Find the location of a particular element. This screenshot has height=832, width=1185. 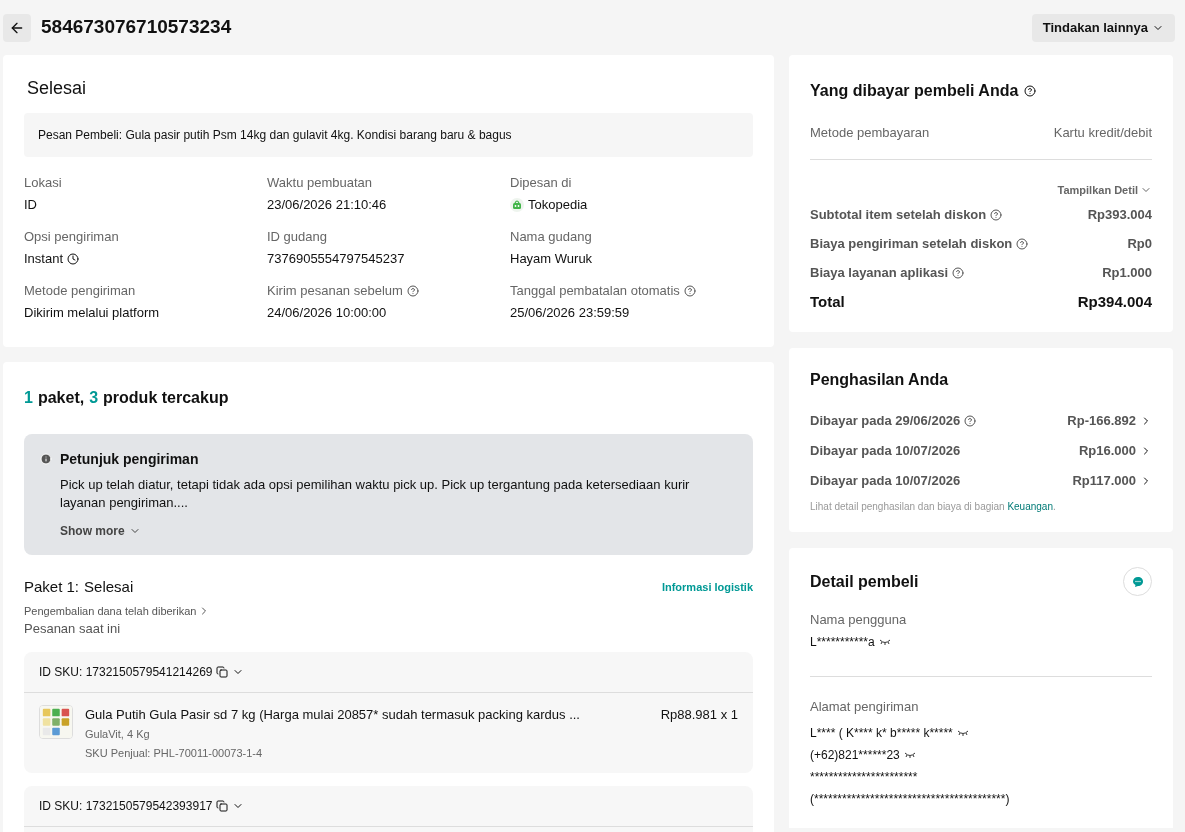

order-status: Selesai is located at coordinates (57, 88).